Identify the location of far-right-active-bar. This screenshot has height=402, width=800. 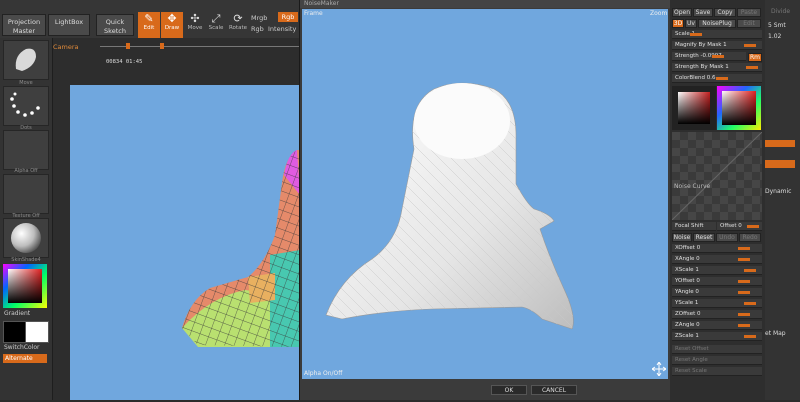
(780, 143).